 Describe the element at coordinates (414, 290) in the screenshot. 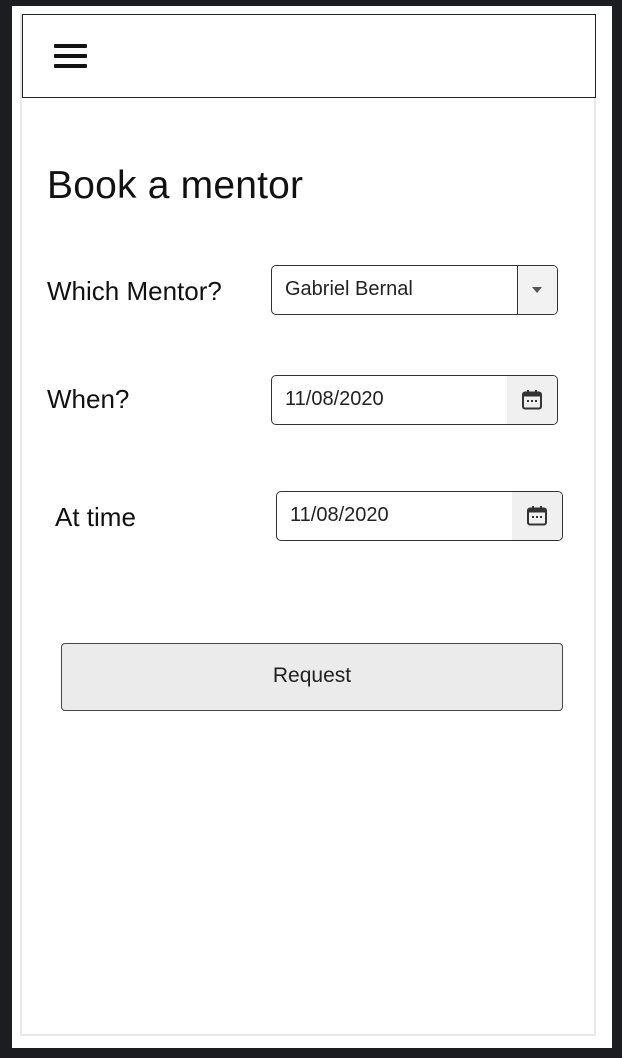

I see `mentor-select: Gabriel Bernal` at that location.